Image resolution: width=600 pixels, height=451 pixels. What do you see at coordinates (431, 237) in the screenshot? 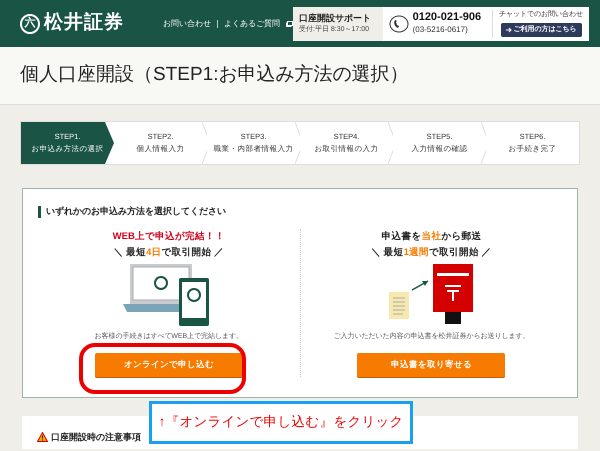
I see `method-headline: 申込書を当社から郵送` at bounding box center [431, 237].